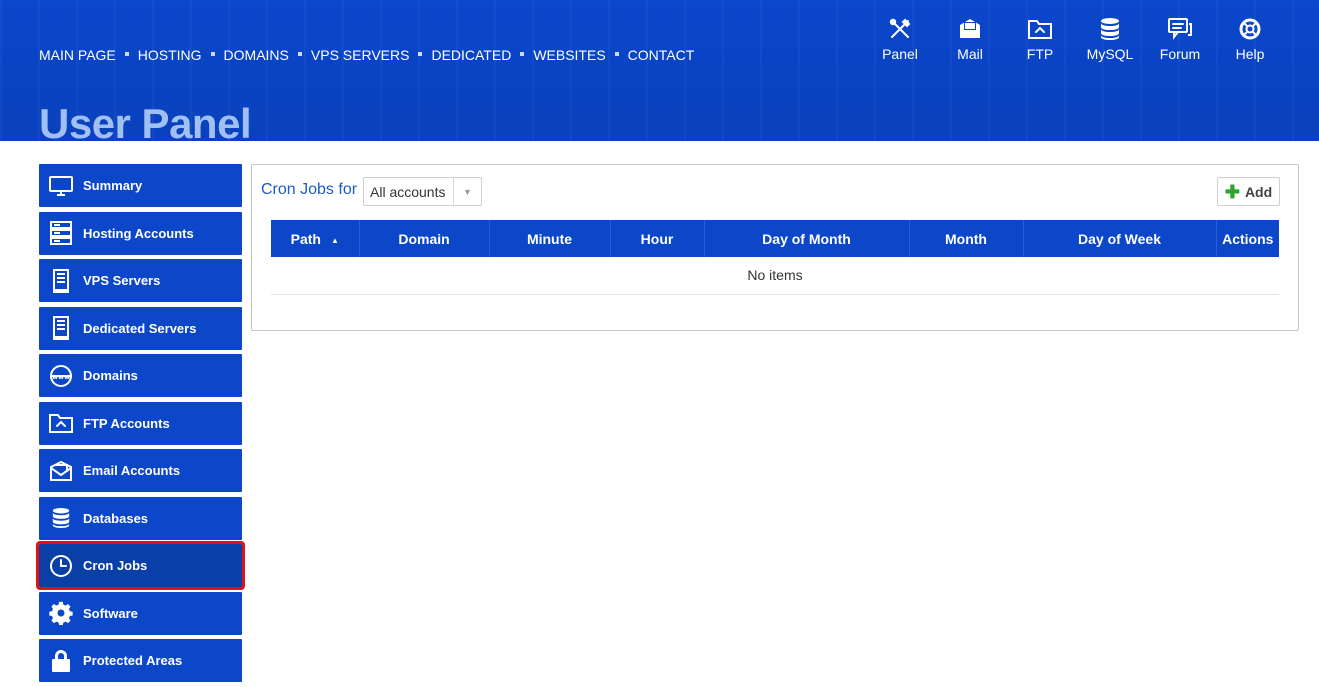  I want to click on clock-icon, so click(61, 566).